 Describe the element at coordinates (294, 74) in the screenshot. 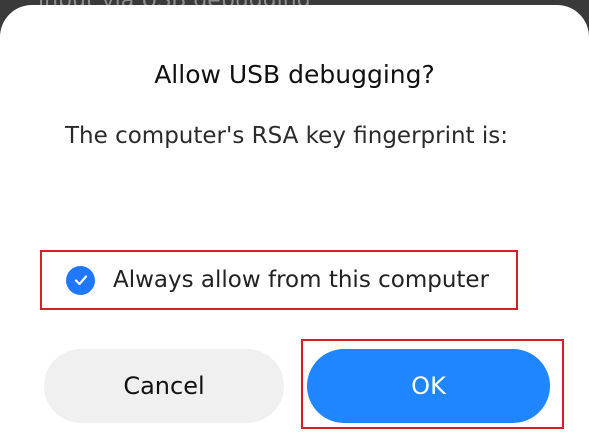

I see `dialog-title: Allow USB debugging?` at that location.